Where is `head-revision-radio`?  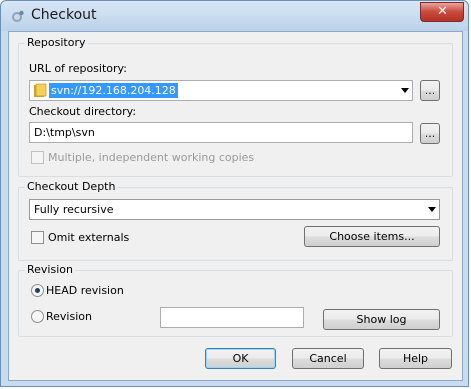
head-revision-radio is located at coordinates (37, 290).